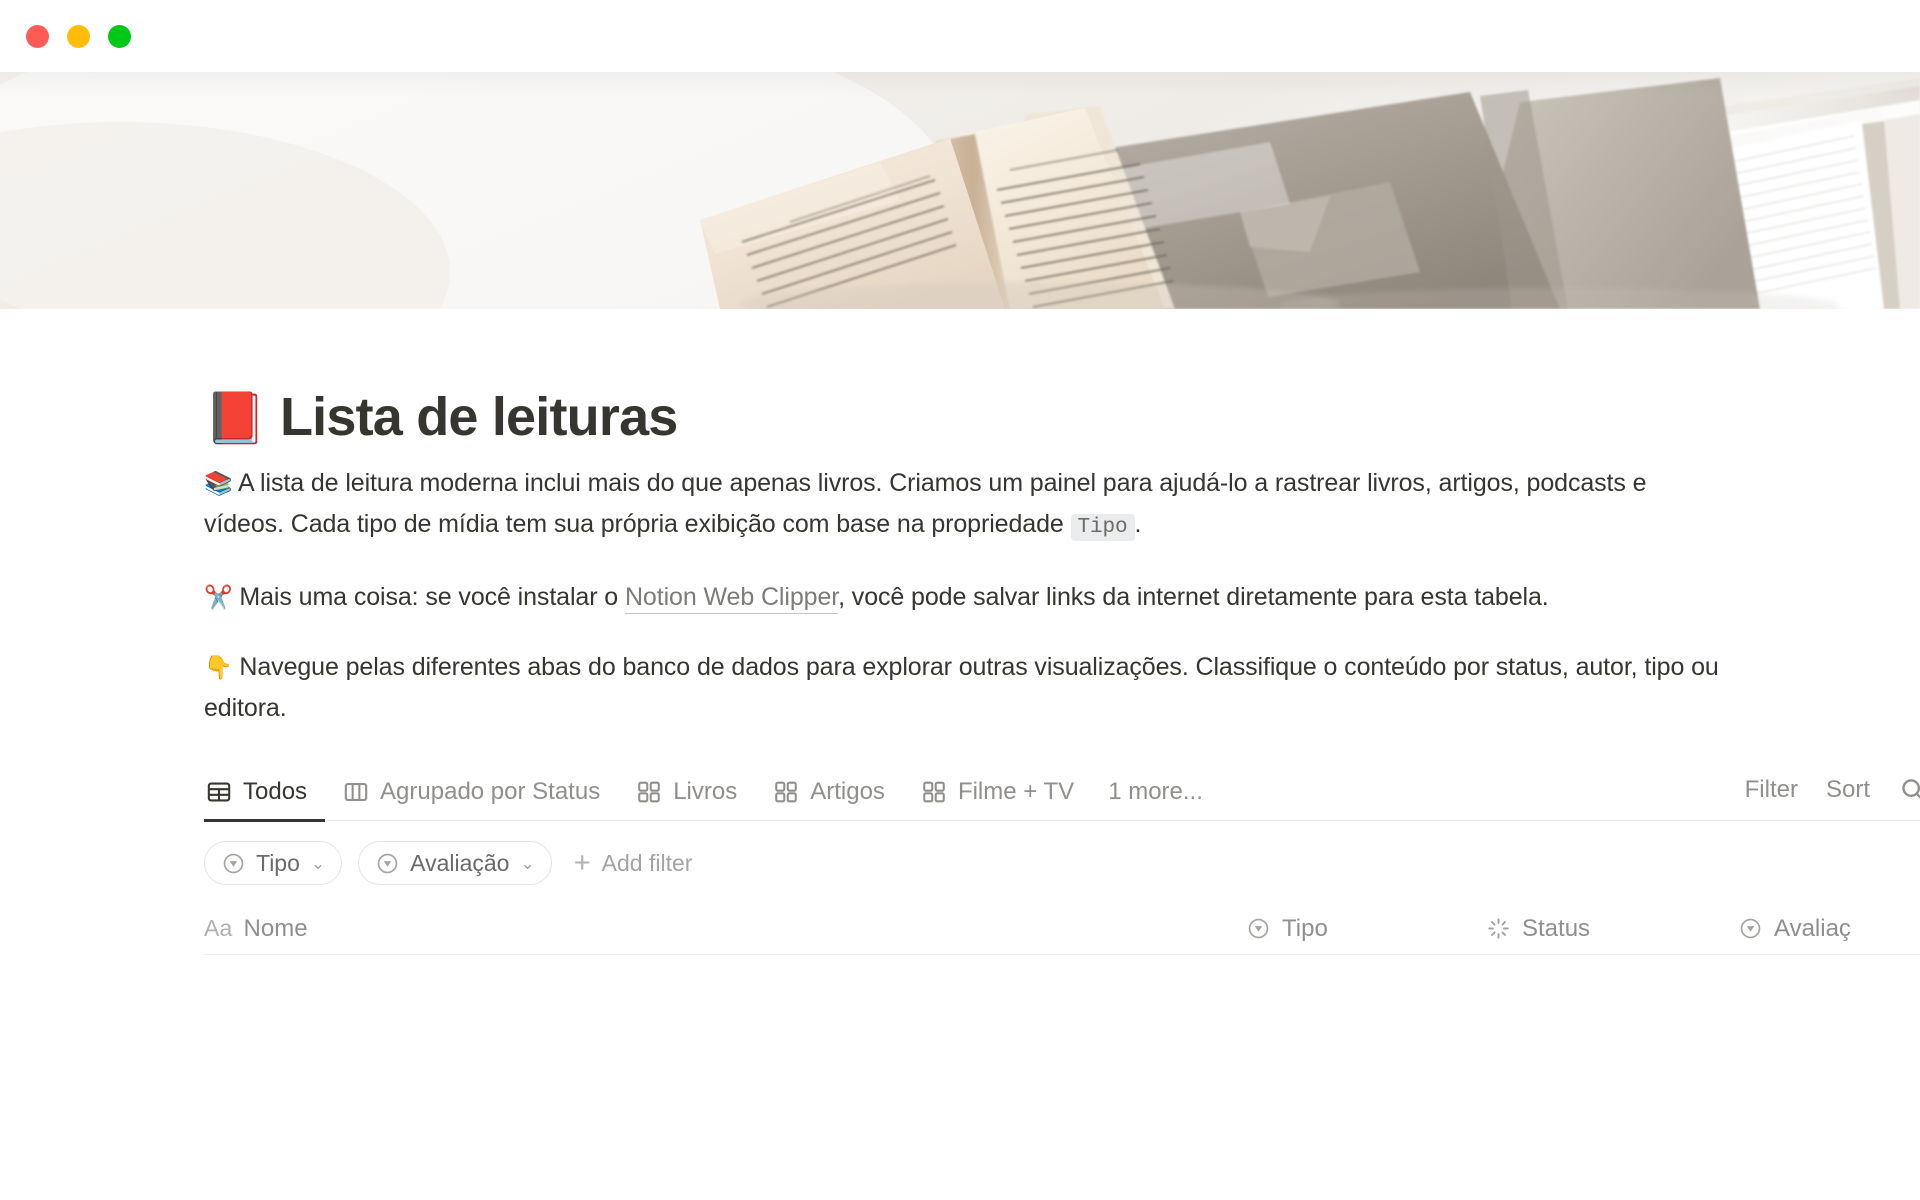 This screenshot has width=1920, height=1200. Describe the element at coordinates (490, 792) in the screenshot. I see `tab-agrupado-label: Agrupado por Status` at that location.